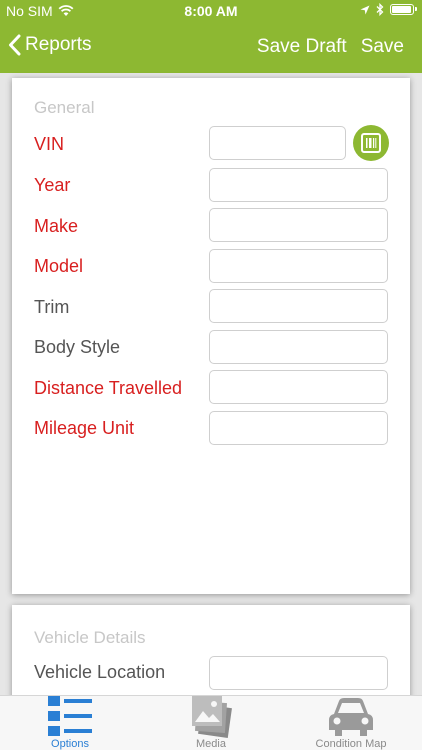  Describe the element at coordinates (15, 45) in the screenshot. I see `chevron-left-icon` at that location.